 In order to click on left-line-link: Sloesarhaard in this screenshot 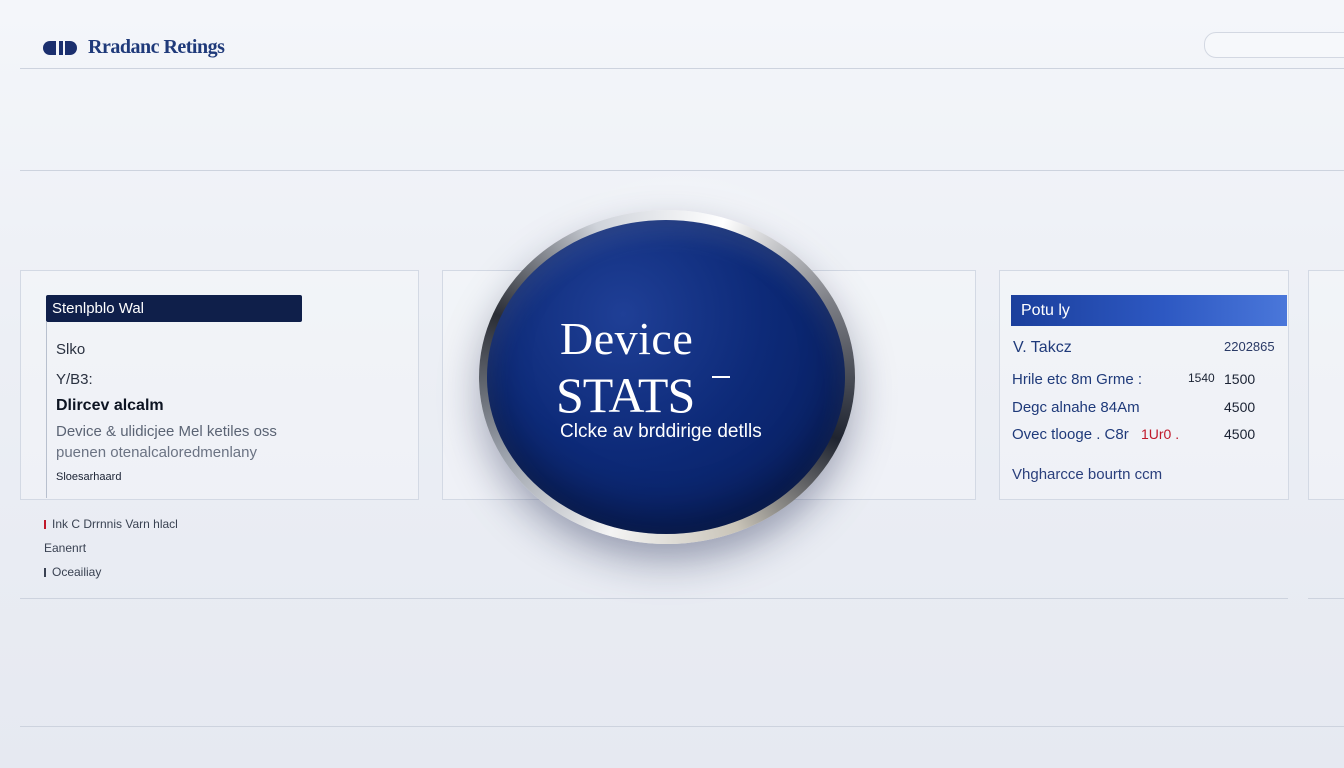, I will do `click(88, 477)`.